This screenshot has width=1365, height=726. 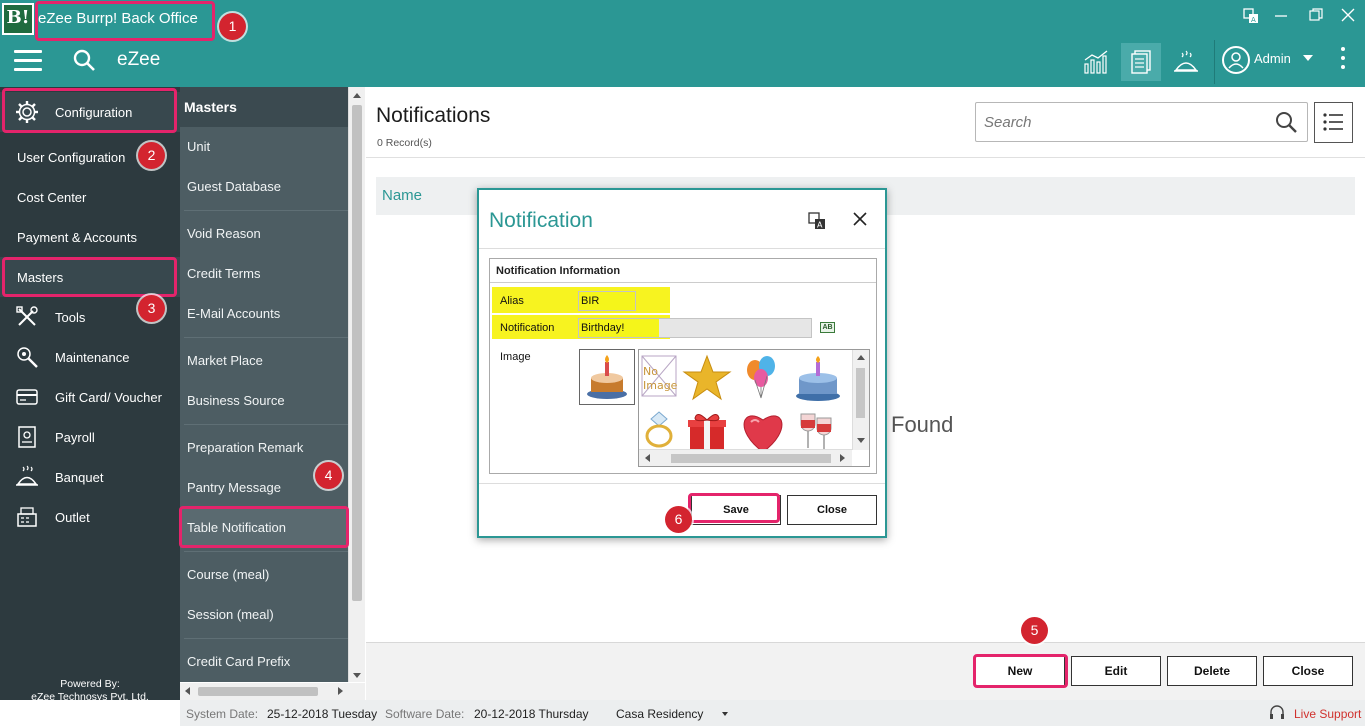 I want to click on sidebar-item-payroll: Payroll, so click(x=90, y=437).